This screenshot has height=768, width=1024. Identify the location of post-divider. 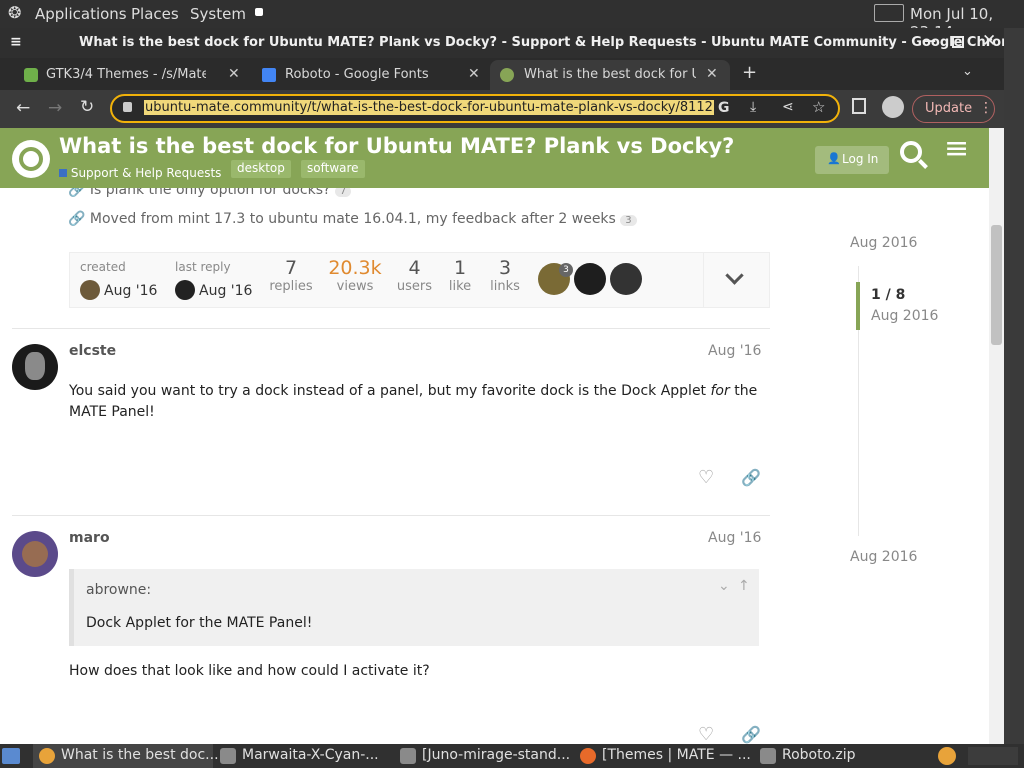
(391, 515).